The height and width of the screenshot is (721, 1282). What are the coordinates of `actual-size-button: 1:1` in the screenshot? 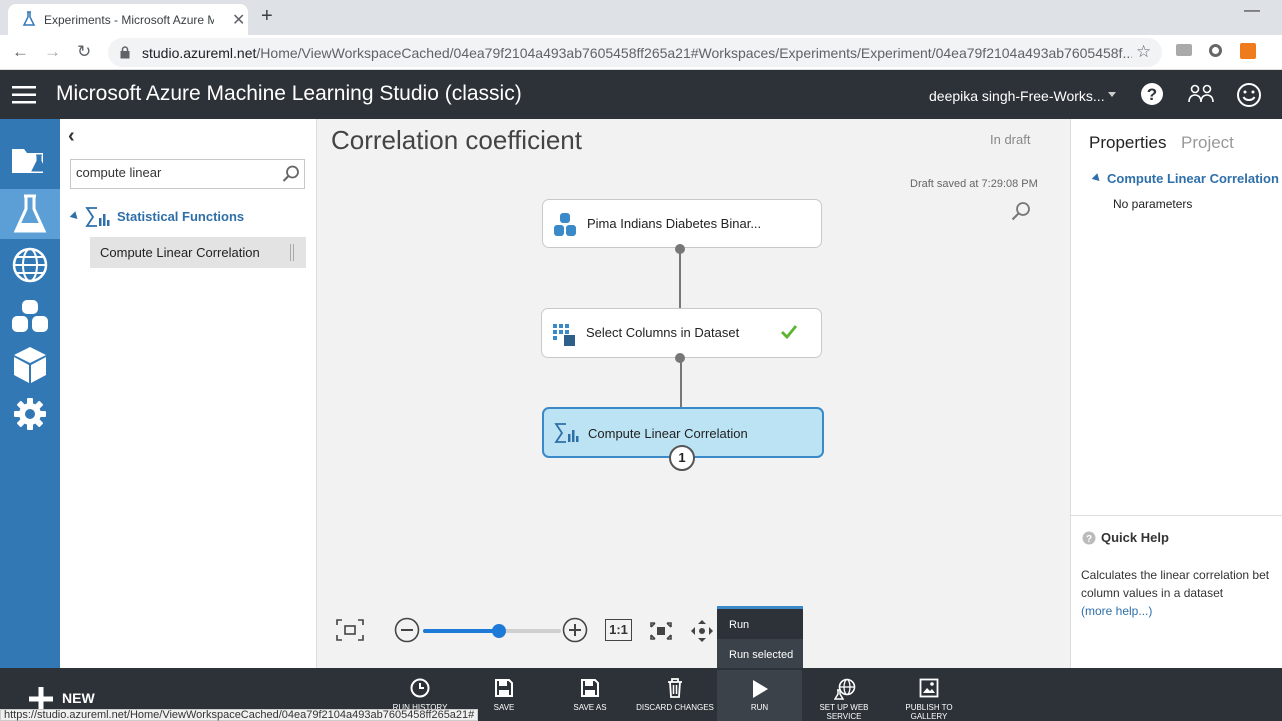 It's located at (618, 630).